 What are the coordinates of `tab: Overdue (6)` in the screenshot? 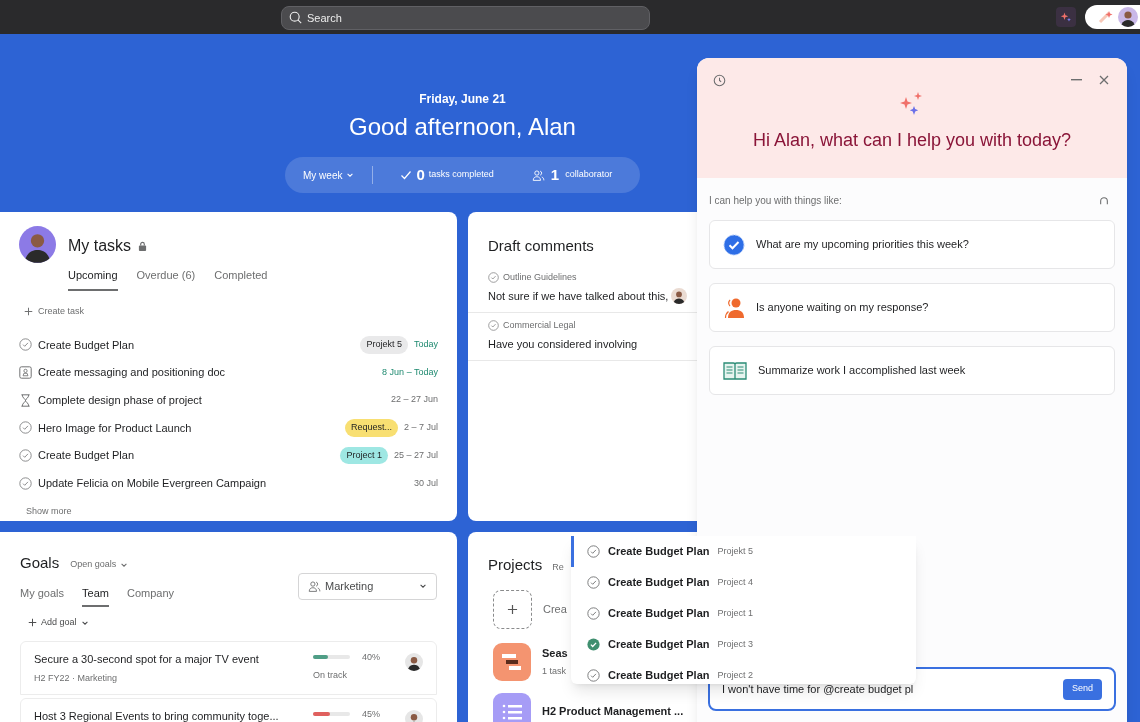 It's located at (166, 279).